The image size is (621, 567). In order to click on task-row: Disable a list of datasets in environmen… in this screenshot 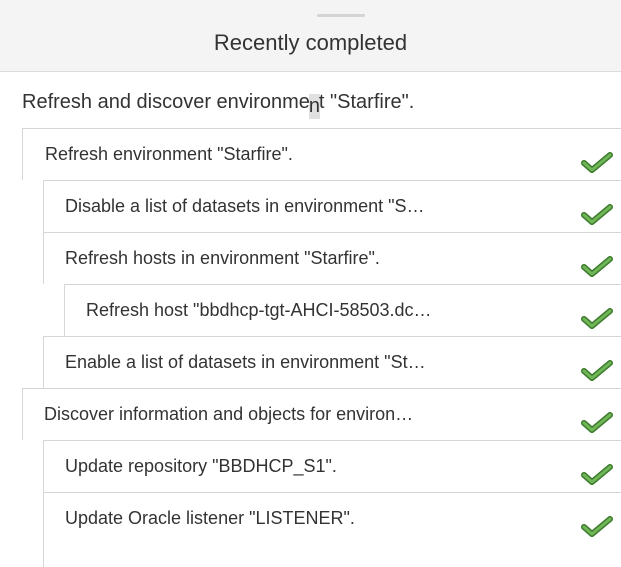, I will do `click(332, 206)`.